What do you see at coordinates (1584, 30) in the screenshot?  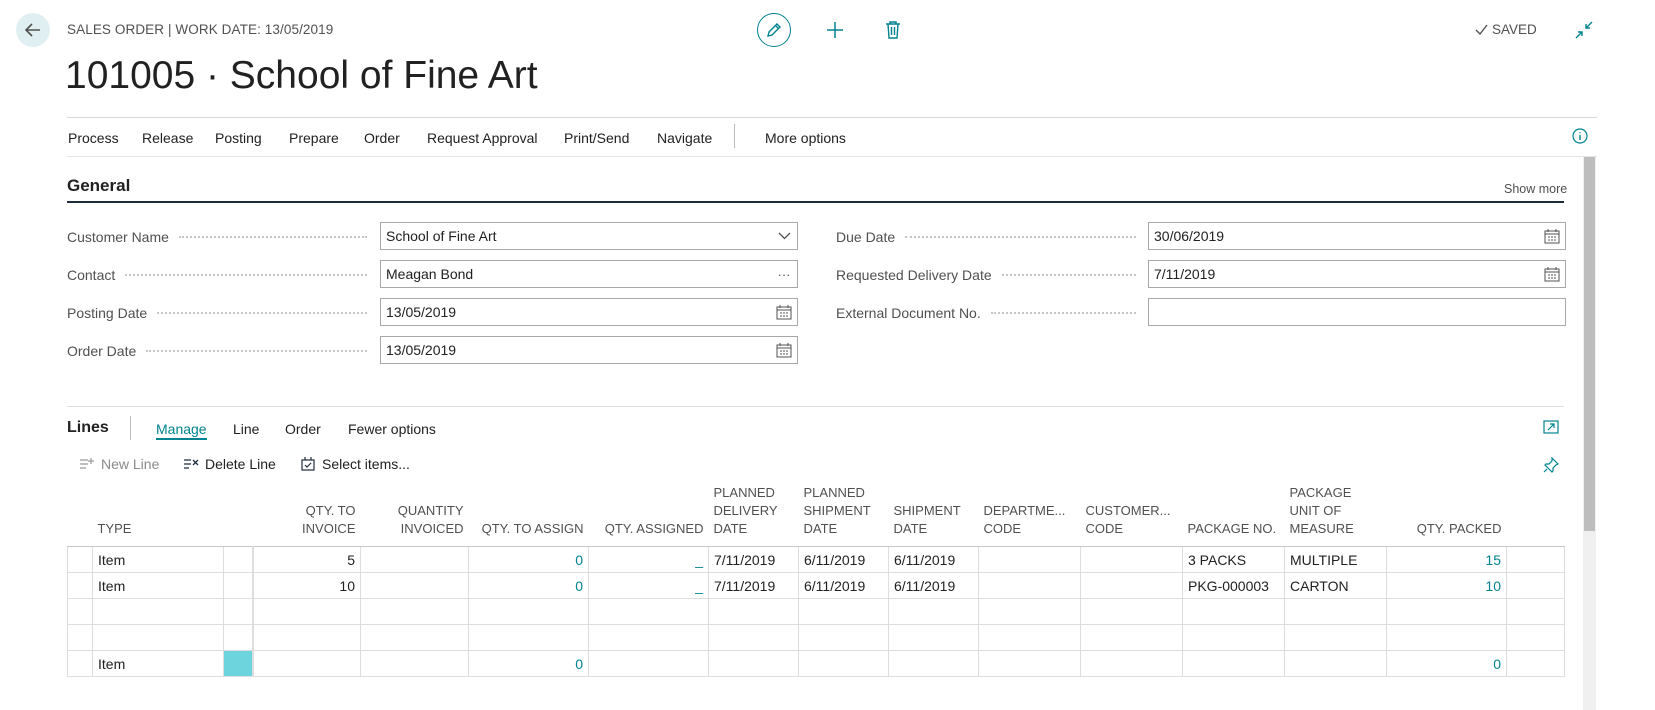 I see `collapse-button` at bounding box center [1584, 30].